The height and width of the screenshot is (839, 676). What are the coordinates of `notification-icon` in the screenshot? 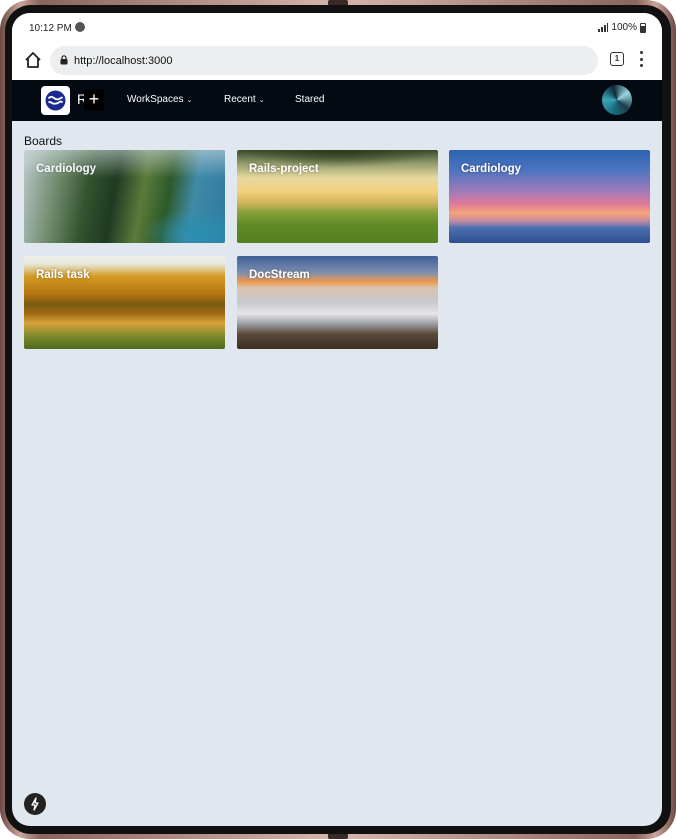 It's located at (80, 27).